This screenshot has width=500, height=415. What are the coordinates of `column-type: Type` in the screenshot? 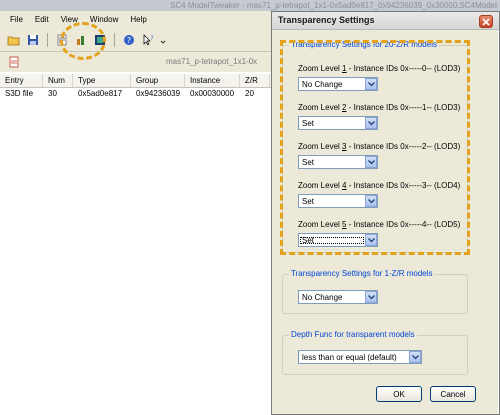 It's located at (102, 80).